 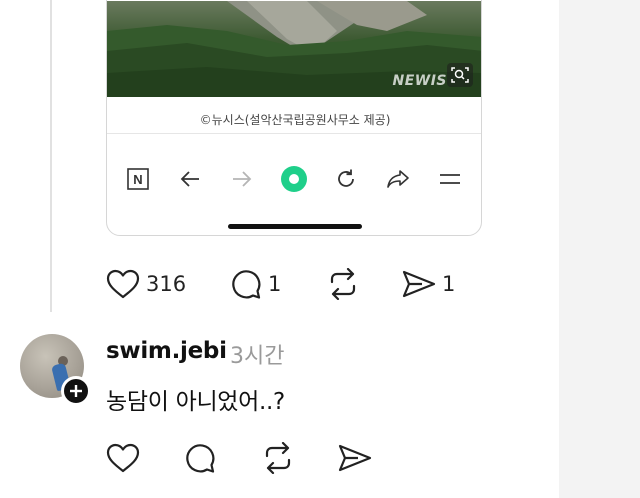 I want to click on refresh-icon, so click(x=346, y=179).